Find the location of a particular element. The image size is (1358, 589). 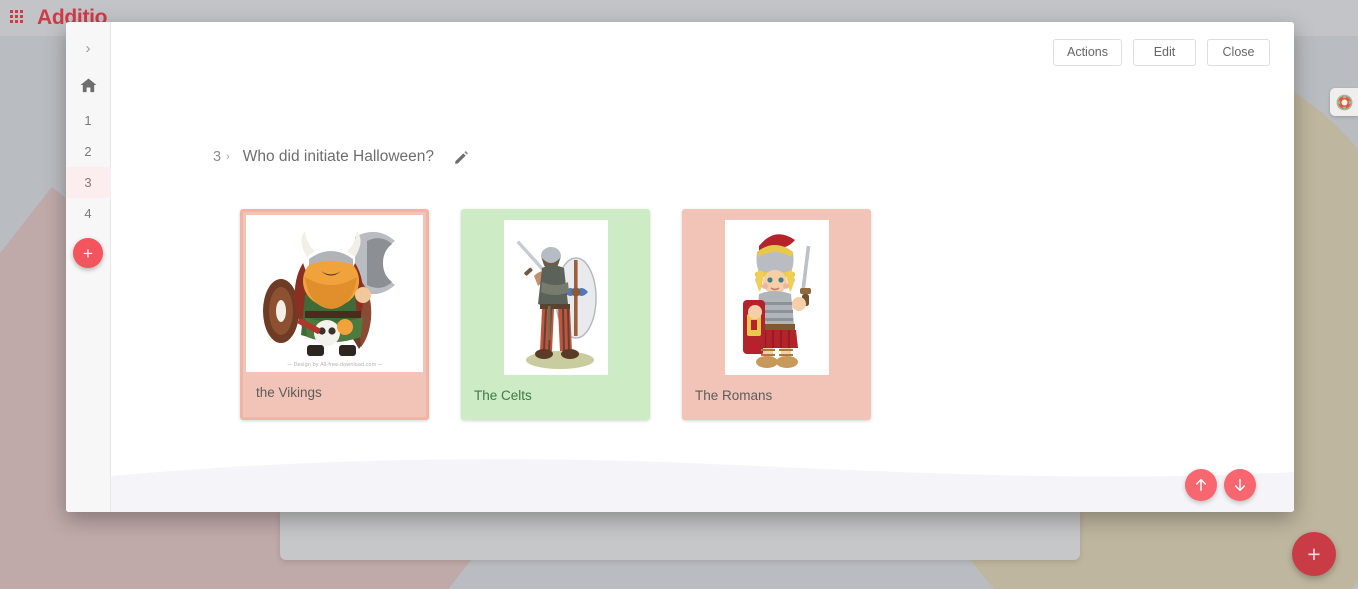

home-icon is located at coordinates (88, 85).